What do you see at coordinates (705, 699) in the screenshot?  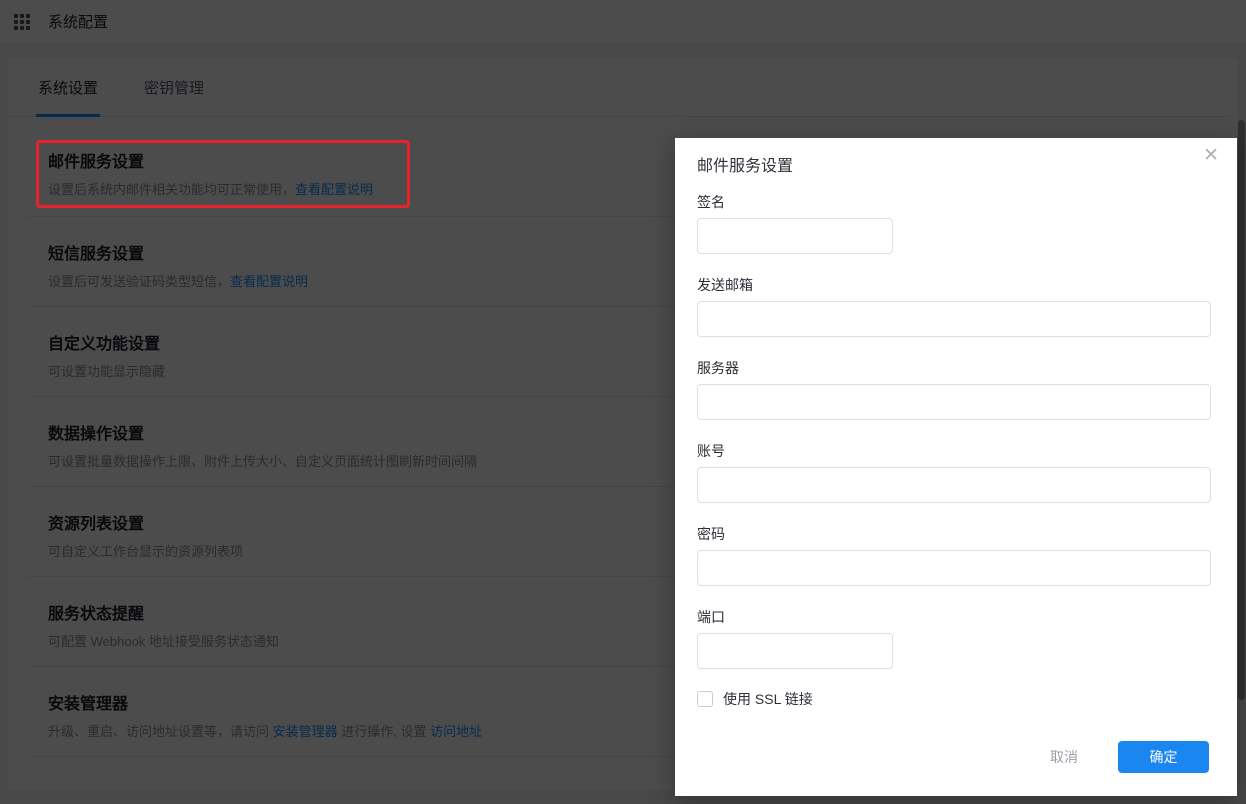 I see `ssl-checkbox` at bounding box center [705, 699].